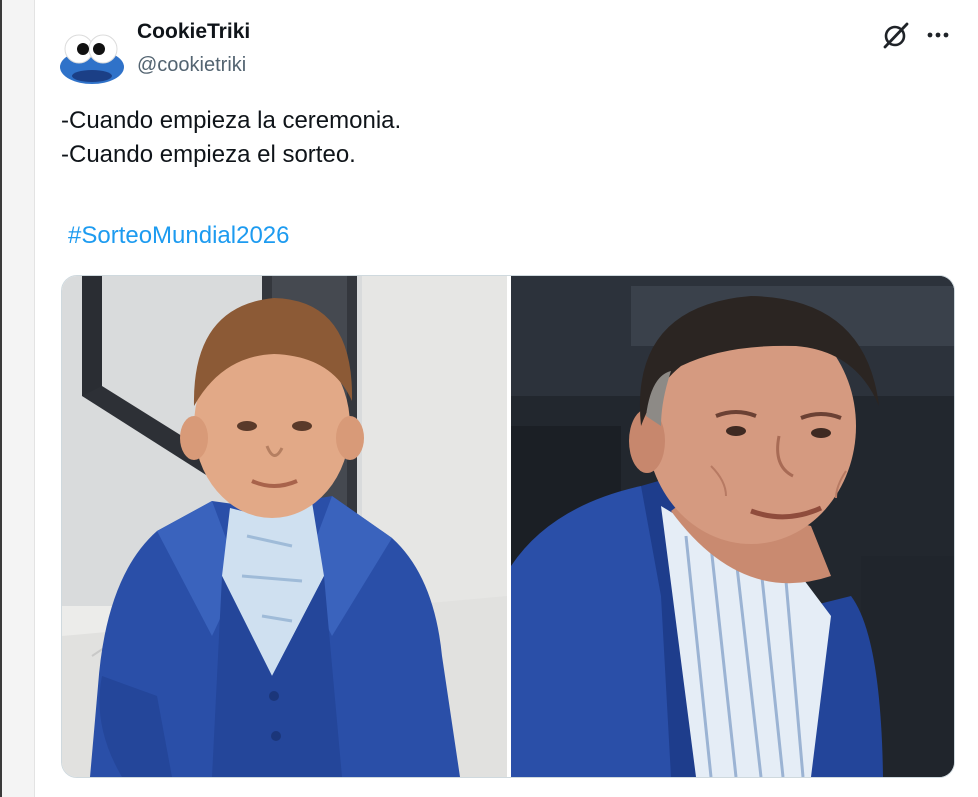  Describe the element at coordinates (896, 35) in the screenshot. I see `grok-icon` at that location.